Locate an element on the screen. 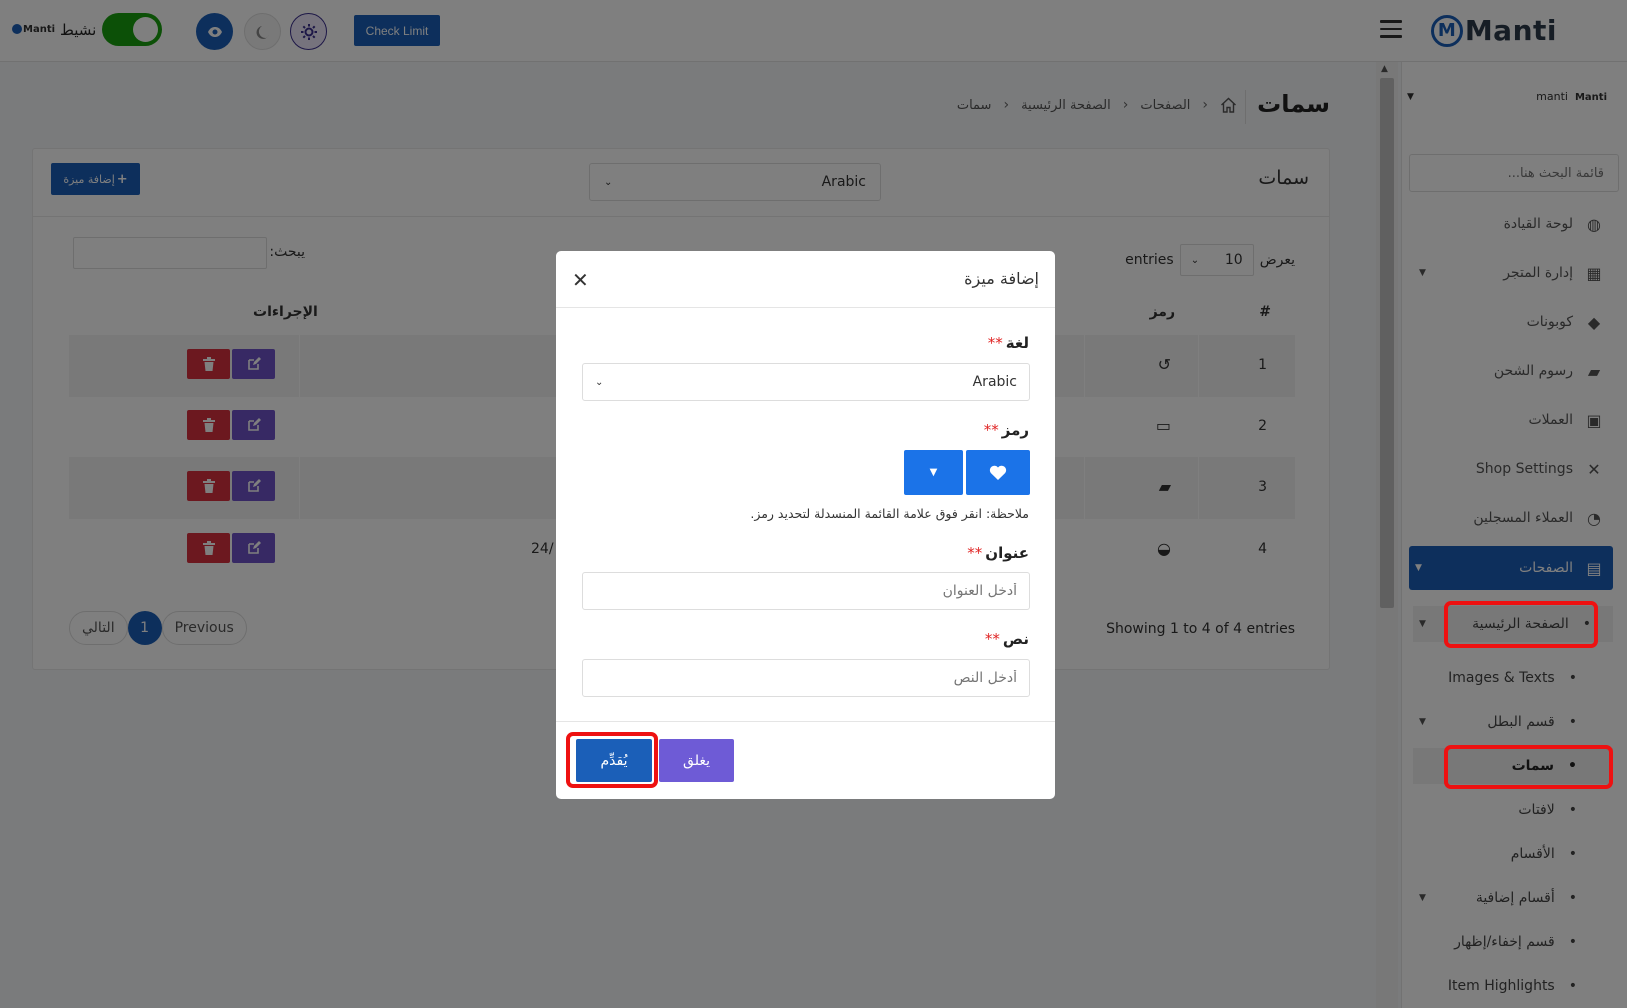 This screenshot has height=1008, width=1627. modal-language-value: Arabic is located at coordinates (994, 382).